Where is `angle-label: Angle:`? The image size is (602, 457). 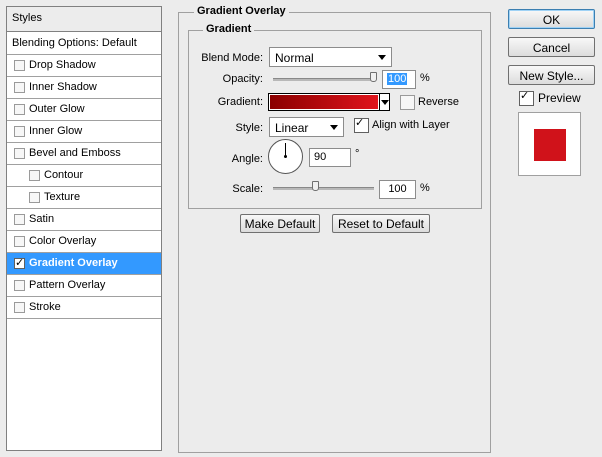
angle-label: Angle: is located at coordinates (247, 159).